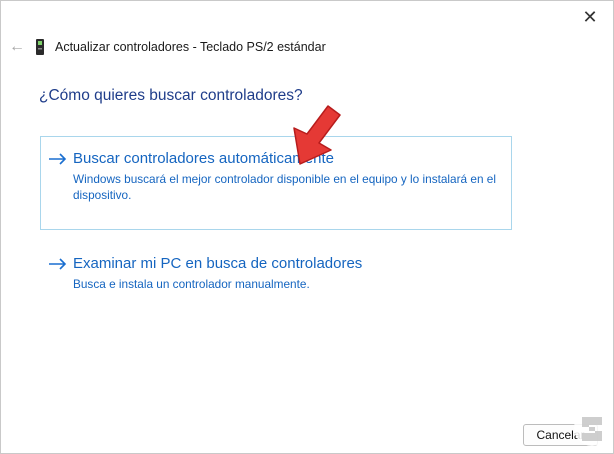 The height and width of the screenshot is (454, 614). Describe the element at coordinates (592, 428) in the screenshot. I see `watermark-logo-icon` at that location.